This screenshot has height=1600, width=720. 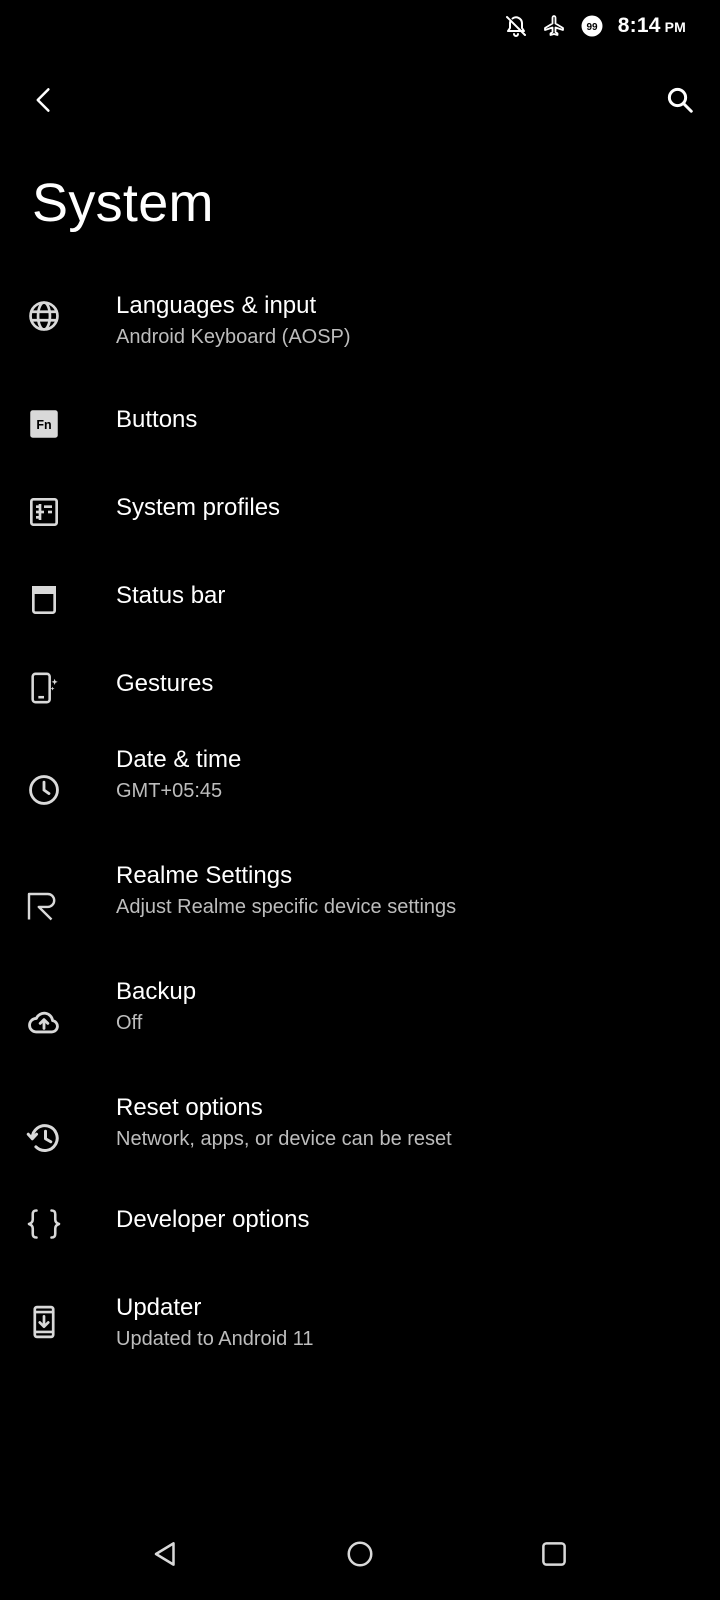 I want to click on status-bar: 99 8:14 PM, so click(x=360, y=26).